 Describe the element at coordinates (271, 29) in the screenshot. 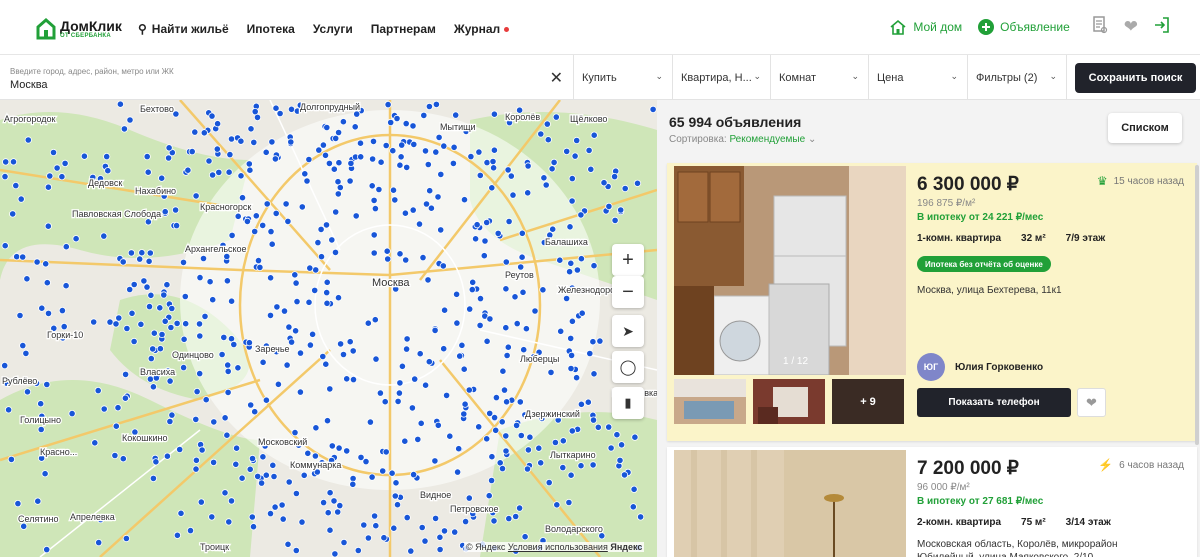

I see `nav-mortgage: Ипотека` at that location.